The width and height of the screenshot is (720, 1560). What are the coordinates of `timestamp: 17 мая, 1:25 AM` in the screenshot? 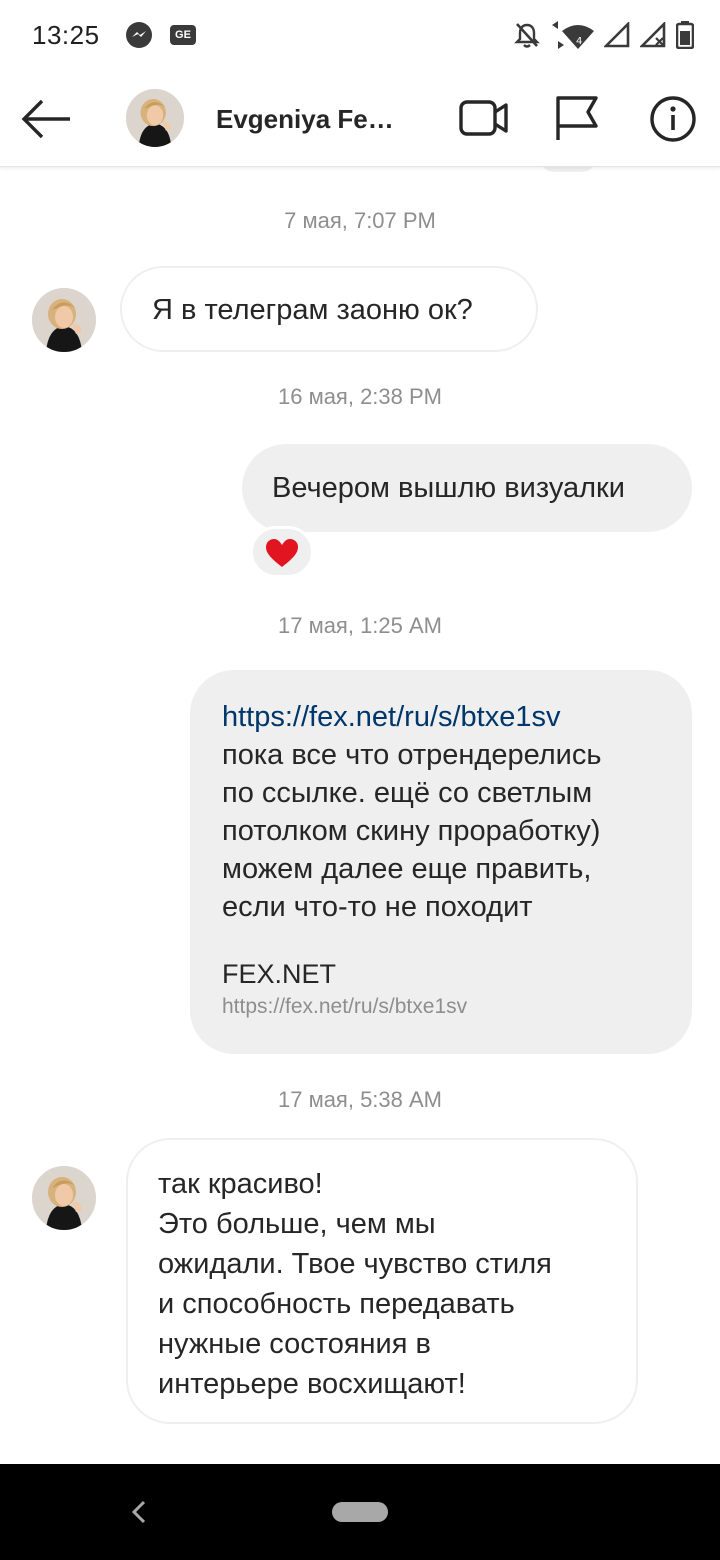 It's located at (359, 625).